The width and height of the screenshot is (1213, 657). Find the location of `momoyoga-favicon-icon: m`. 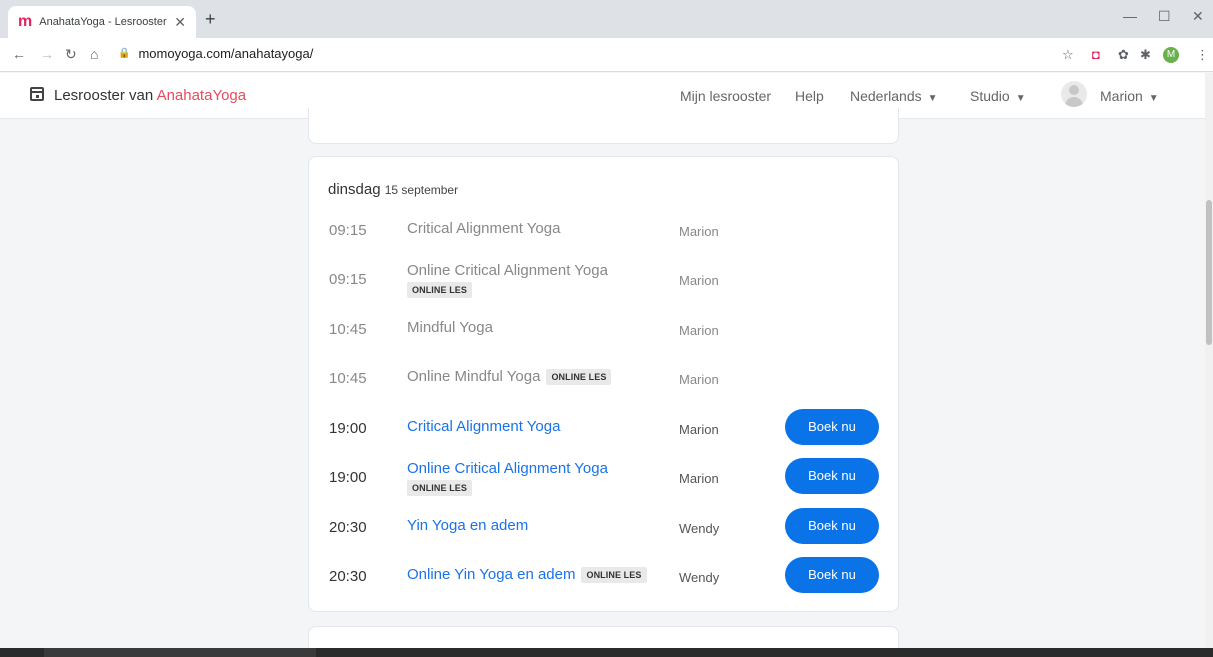

momoyoga-favicon-icon: m is located at coordinates (25, 21).